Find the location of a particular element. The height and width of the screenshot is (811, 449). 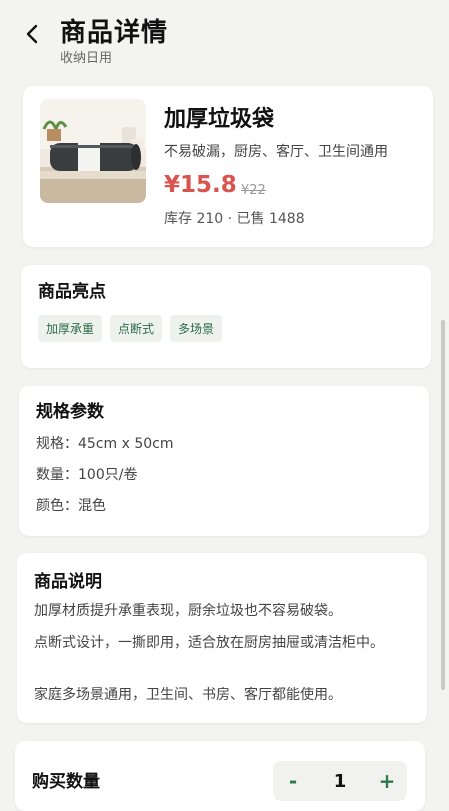

scrollbar is located at coordinates (443, 505).